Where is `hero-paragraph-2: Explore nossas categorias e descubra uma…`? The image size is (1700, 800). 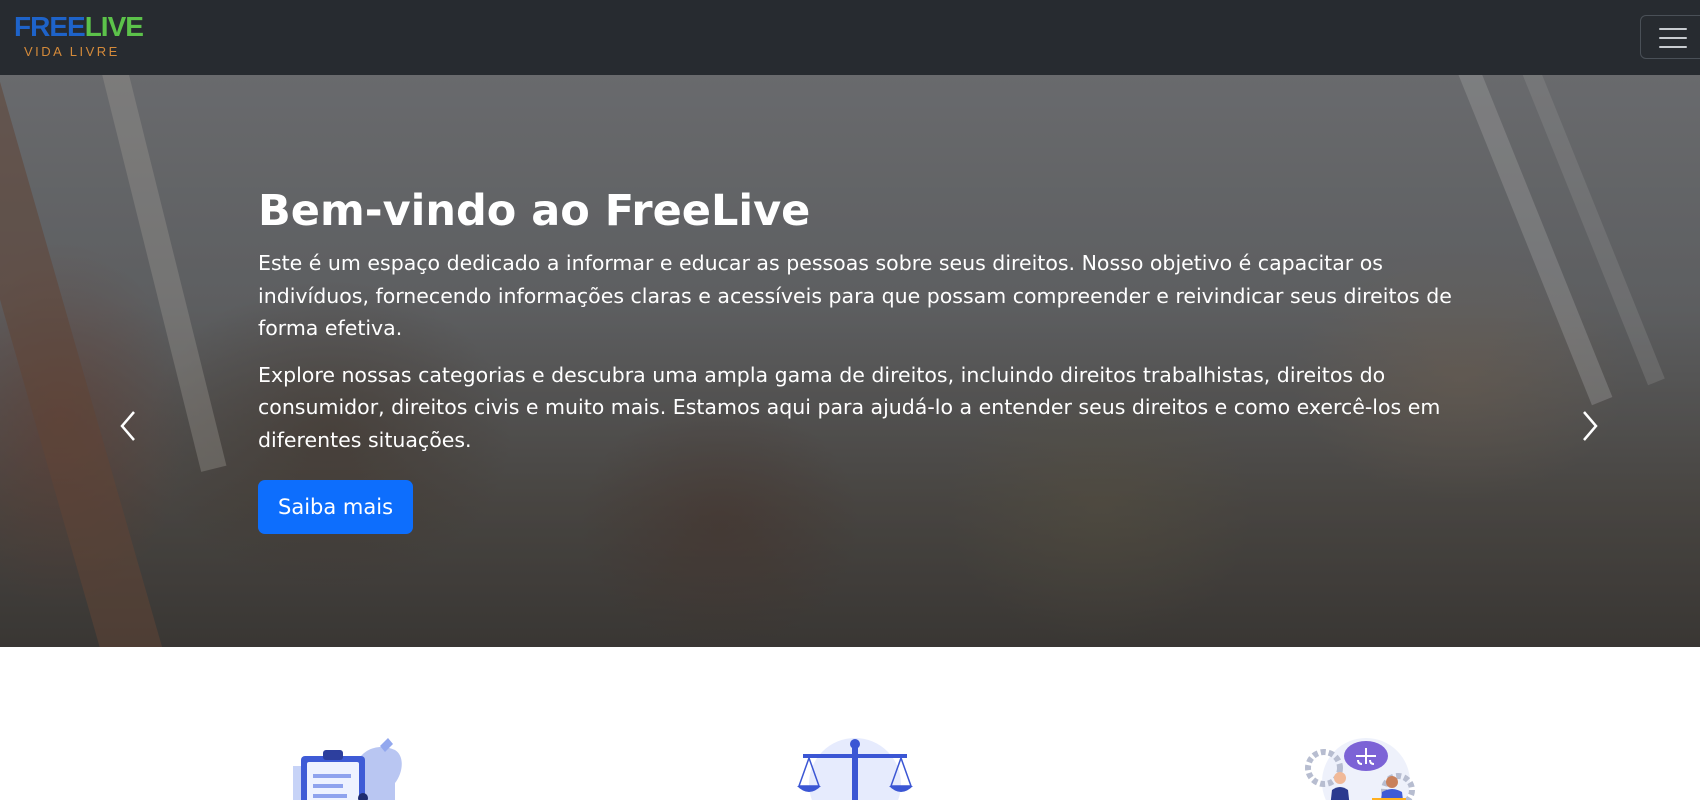
hero-paragraph-2: Explore nossas categorias e descubra uma… is located at coordinates (849, 407).